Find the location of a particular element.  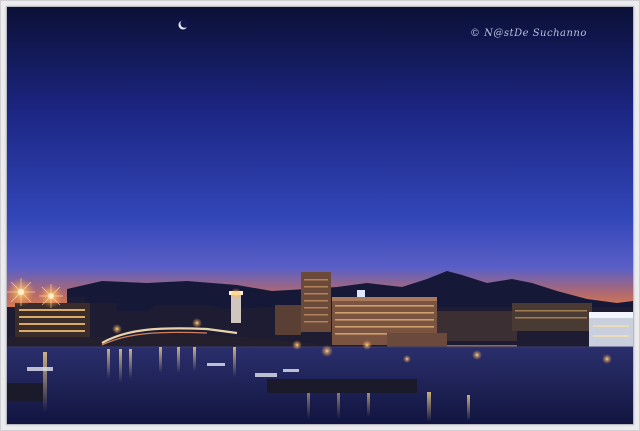

street-lamp-left is located at coordinates (21, 292).